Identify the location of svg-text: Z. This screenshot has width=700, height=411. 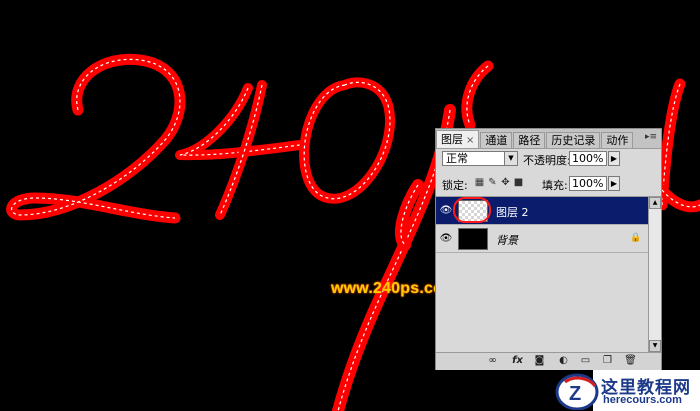
(575, 394).